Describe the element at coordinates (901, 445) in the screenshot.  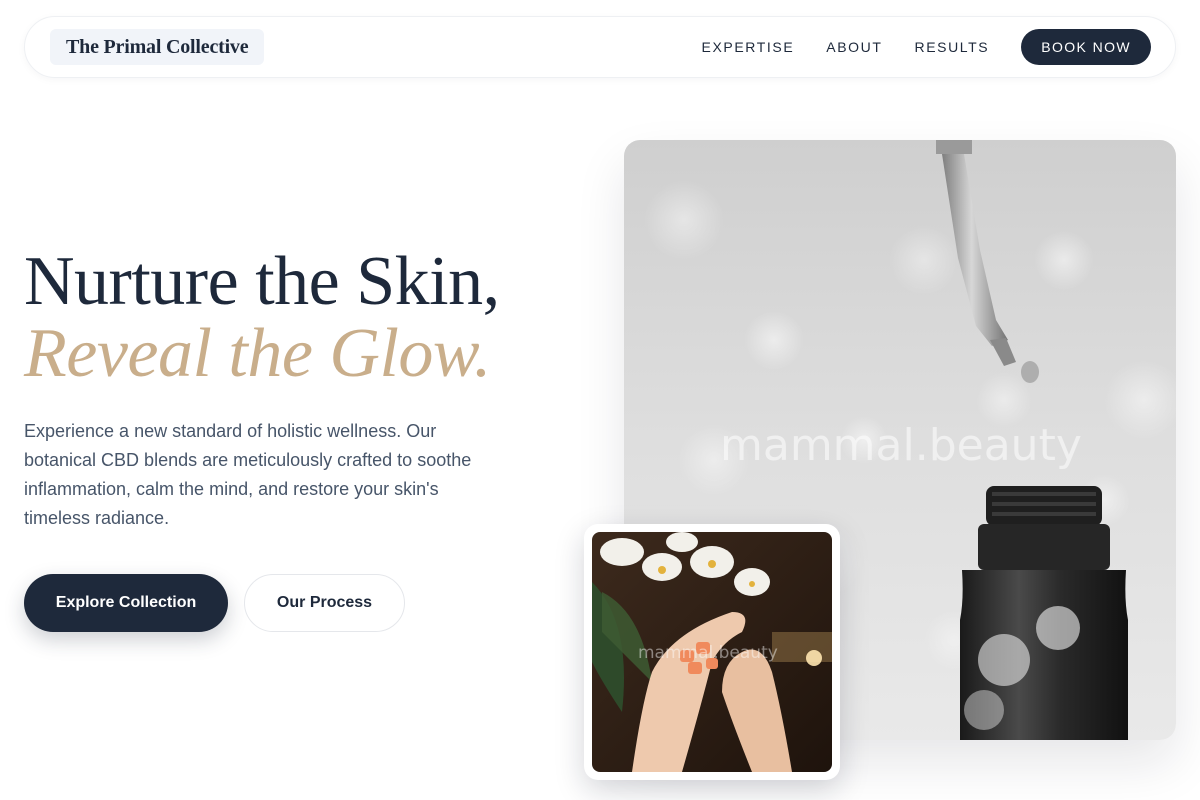
I see `main-image-watermark: mammal.beauty` at that location.